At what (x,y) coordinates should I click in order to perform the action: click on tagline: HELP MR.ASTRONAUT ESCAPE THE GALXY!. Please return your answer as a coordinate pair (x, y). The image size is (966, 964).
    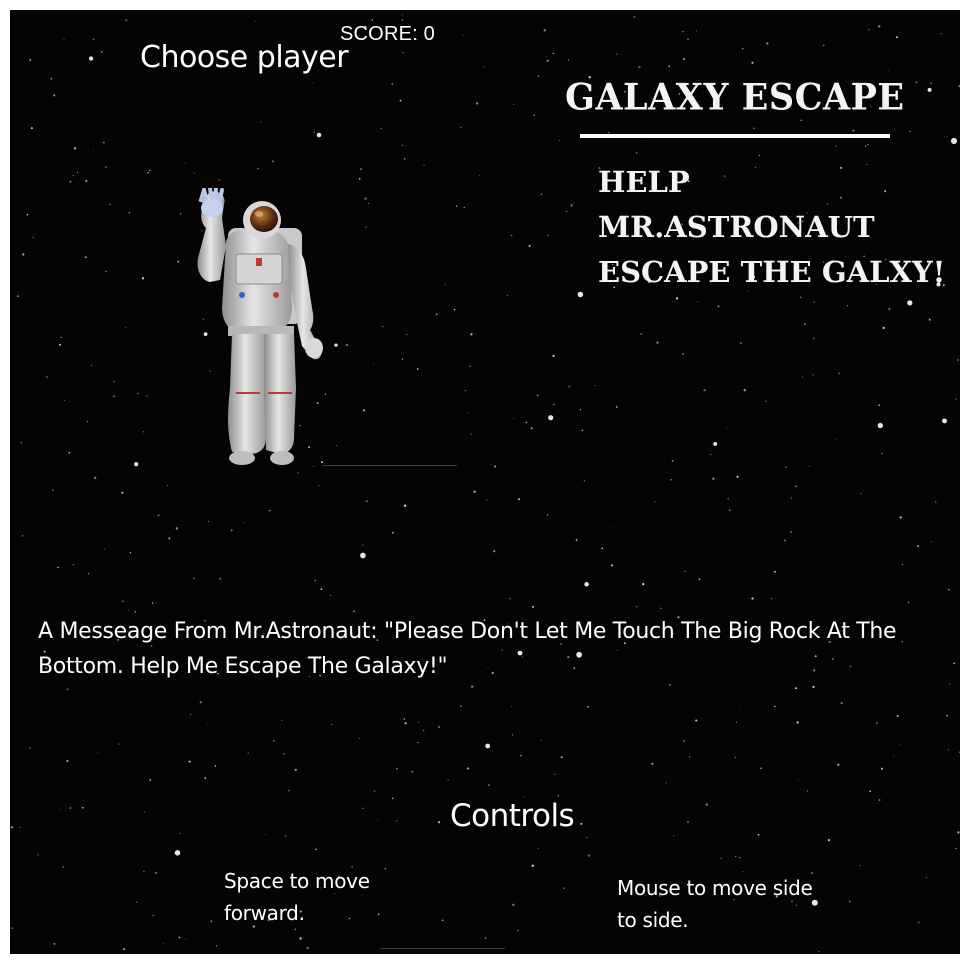
    Looking at the image, I should click on (771, 227).